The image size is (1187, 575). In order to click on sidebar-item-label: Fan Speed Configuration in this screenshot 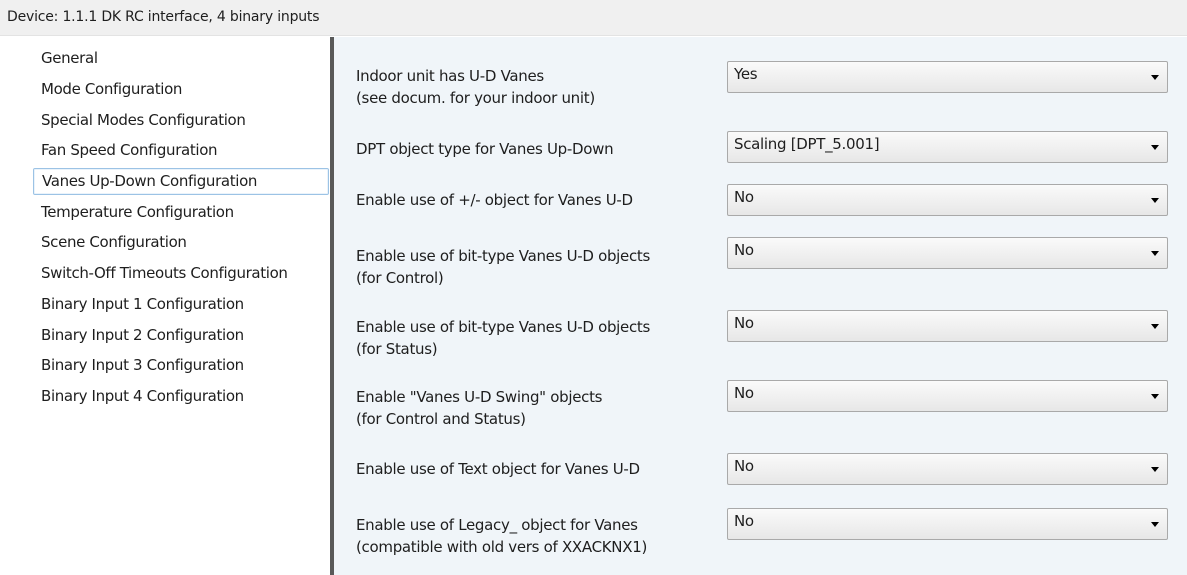, I will do `click(129, 150)`.